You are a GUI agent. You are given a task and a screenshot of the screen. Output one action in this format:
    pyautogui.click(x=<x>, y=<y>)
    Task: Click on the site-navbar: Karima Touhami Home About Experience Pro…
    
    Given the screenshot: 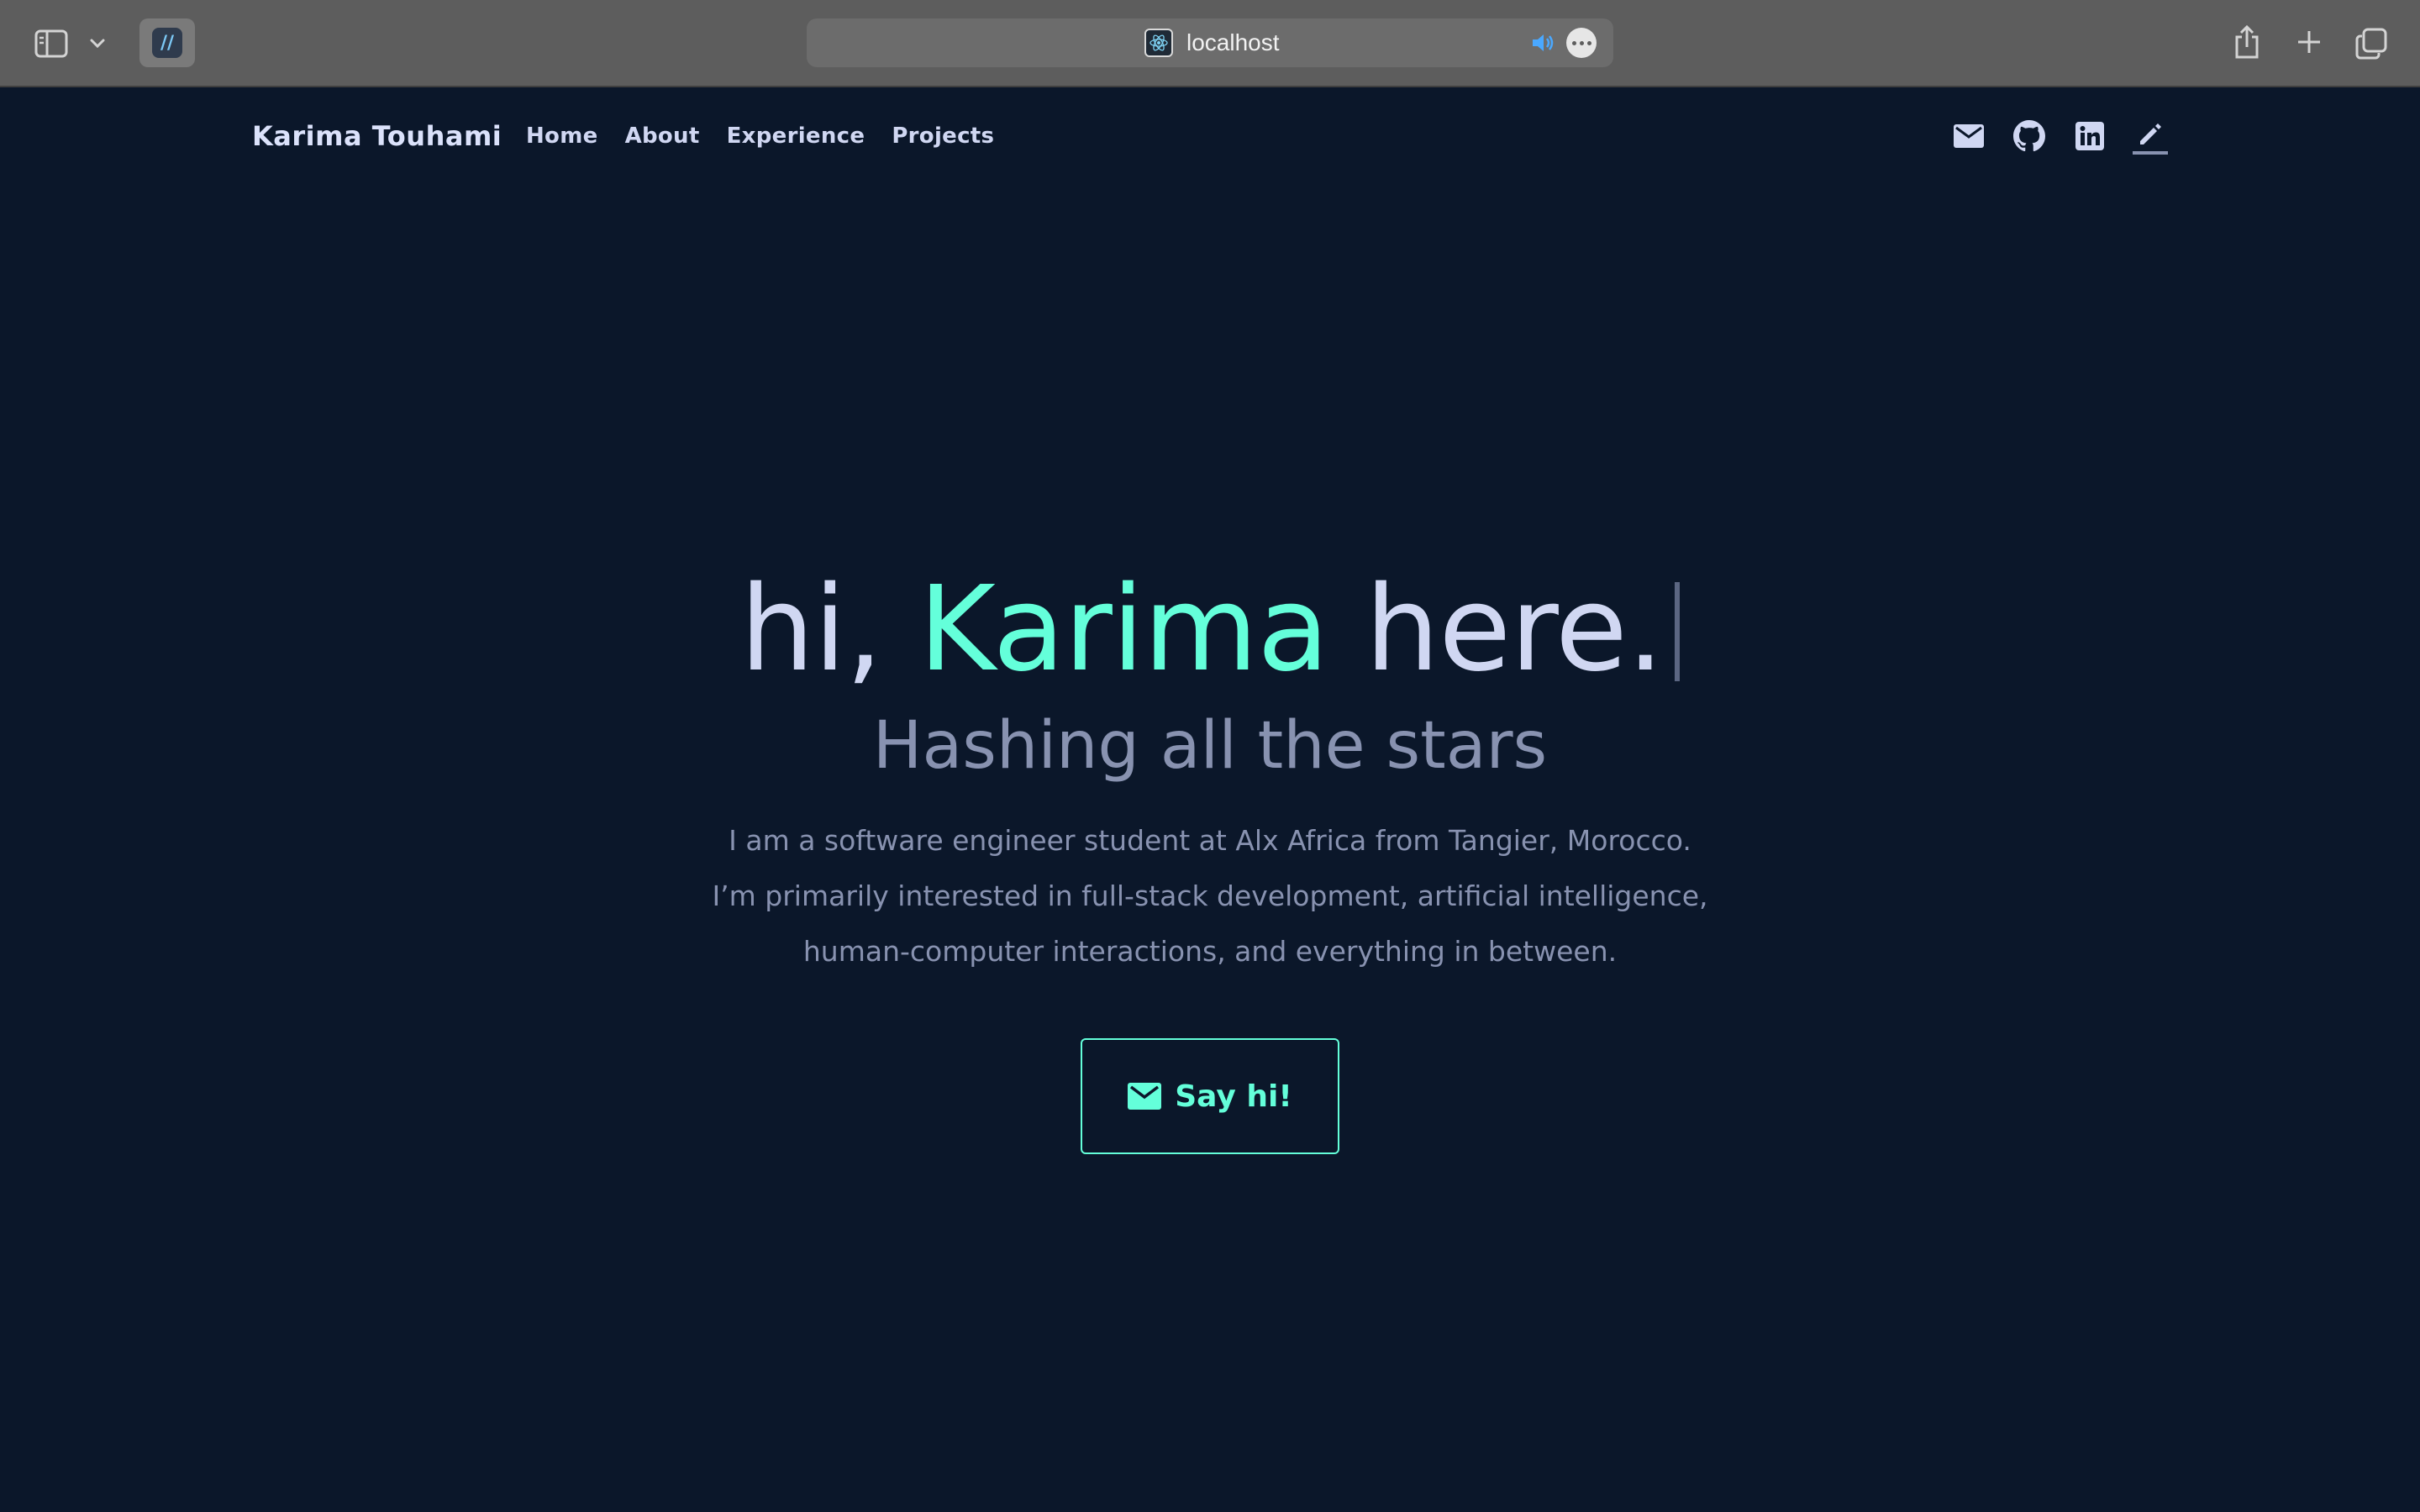 What is the action you would take?
    pyautogui.click(x=1210, y=136)
    